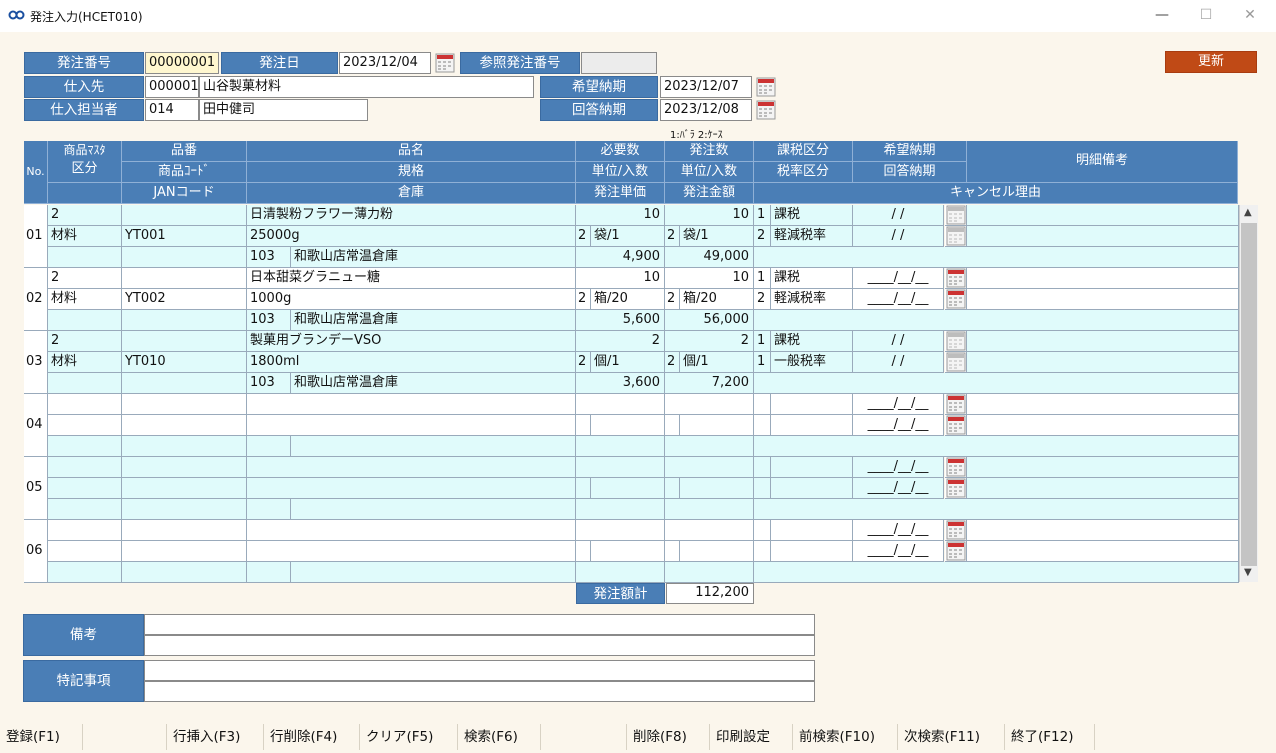 The image size is (1276, 753). What do you see at coordinates (628, 236) in the screenshot?
I see `unit1-cell: 袋/1` at bounding box center [628, 236].